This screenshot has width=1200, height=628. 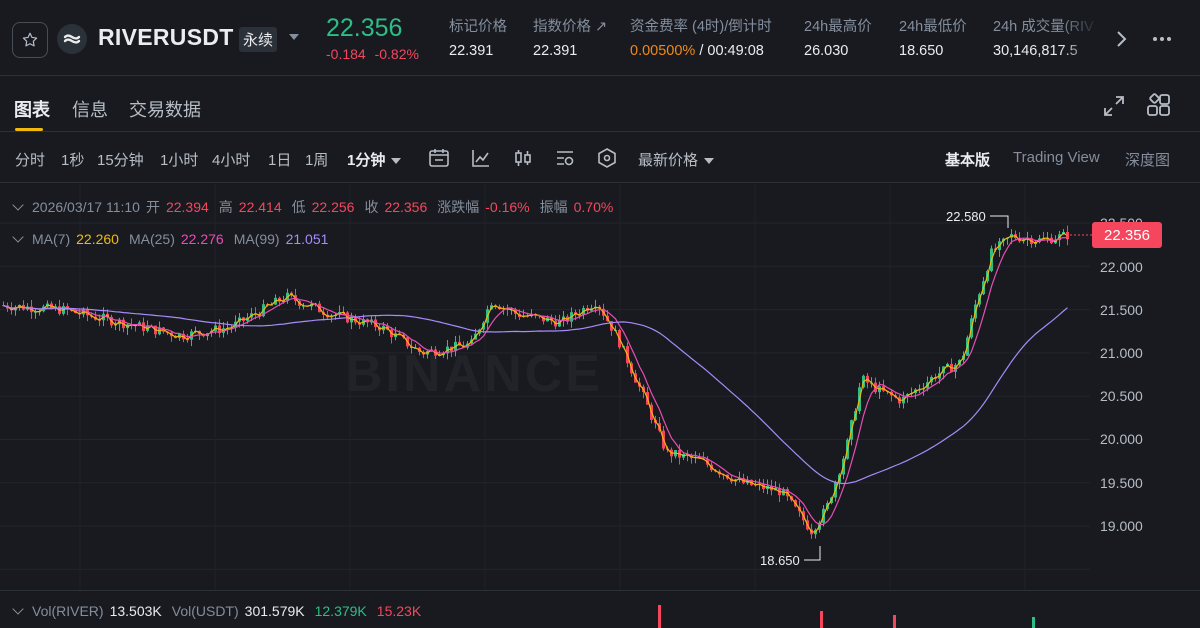 What do you see at coordinates (553, 207) in the screenshot?
I see `amplitude-label: 振幅` at bounding box center [553, 207].